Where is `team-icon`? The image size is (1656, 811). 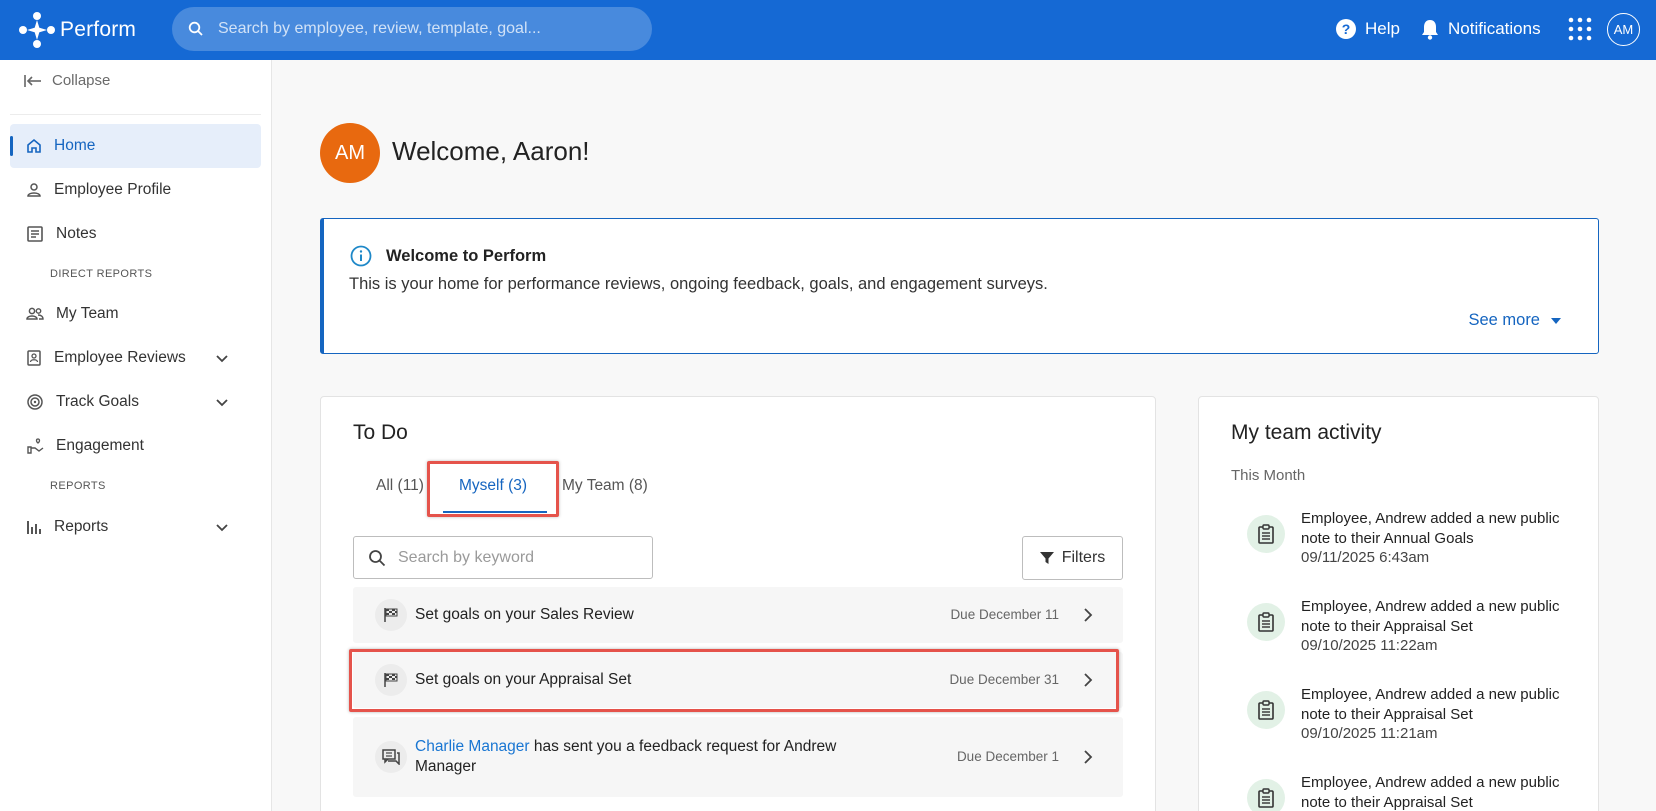
team-icon is located at coordinates (35, 313).